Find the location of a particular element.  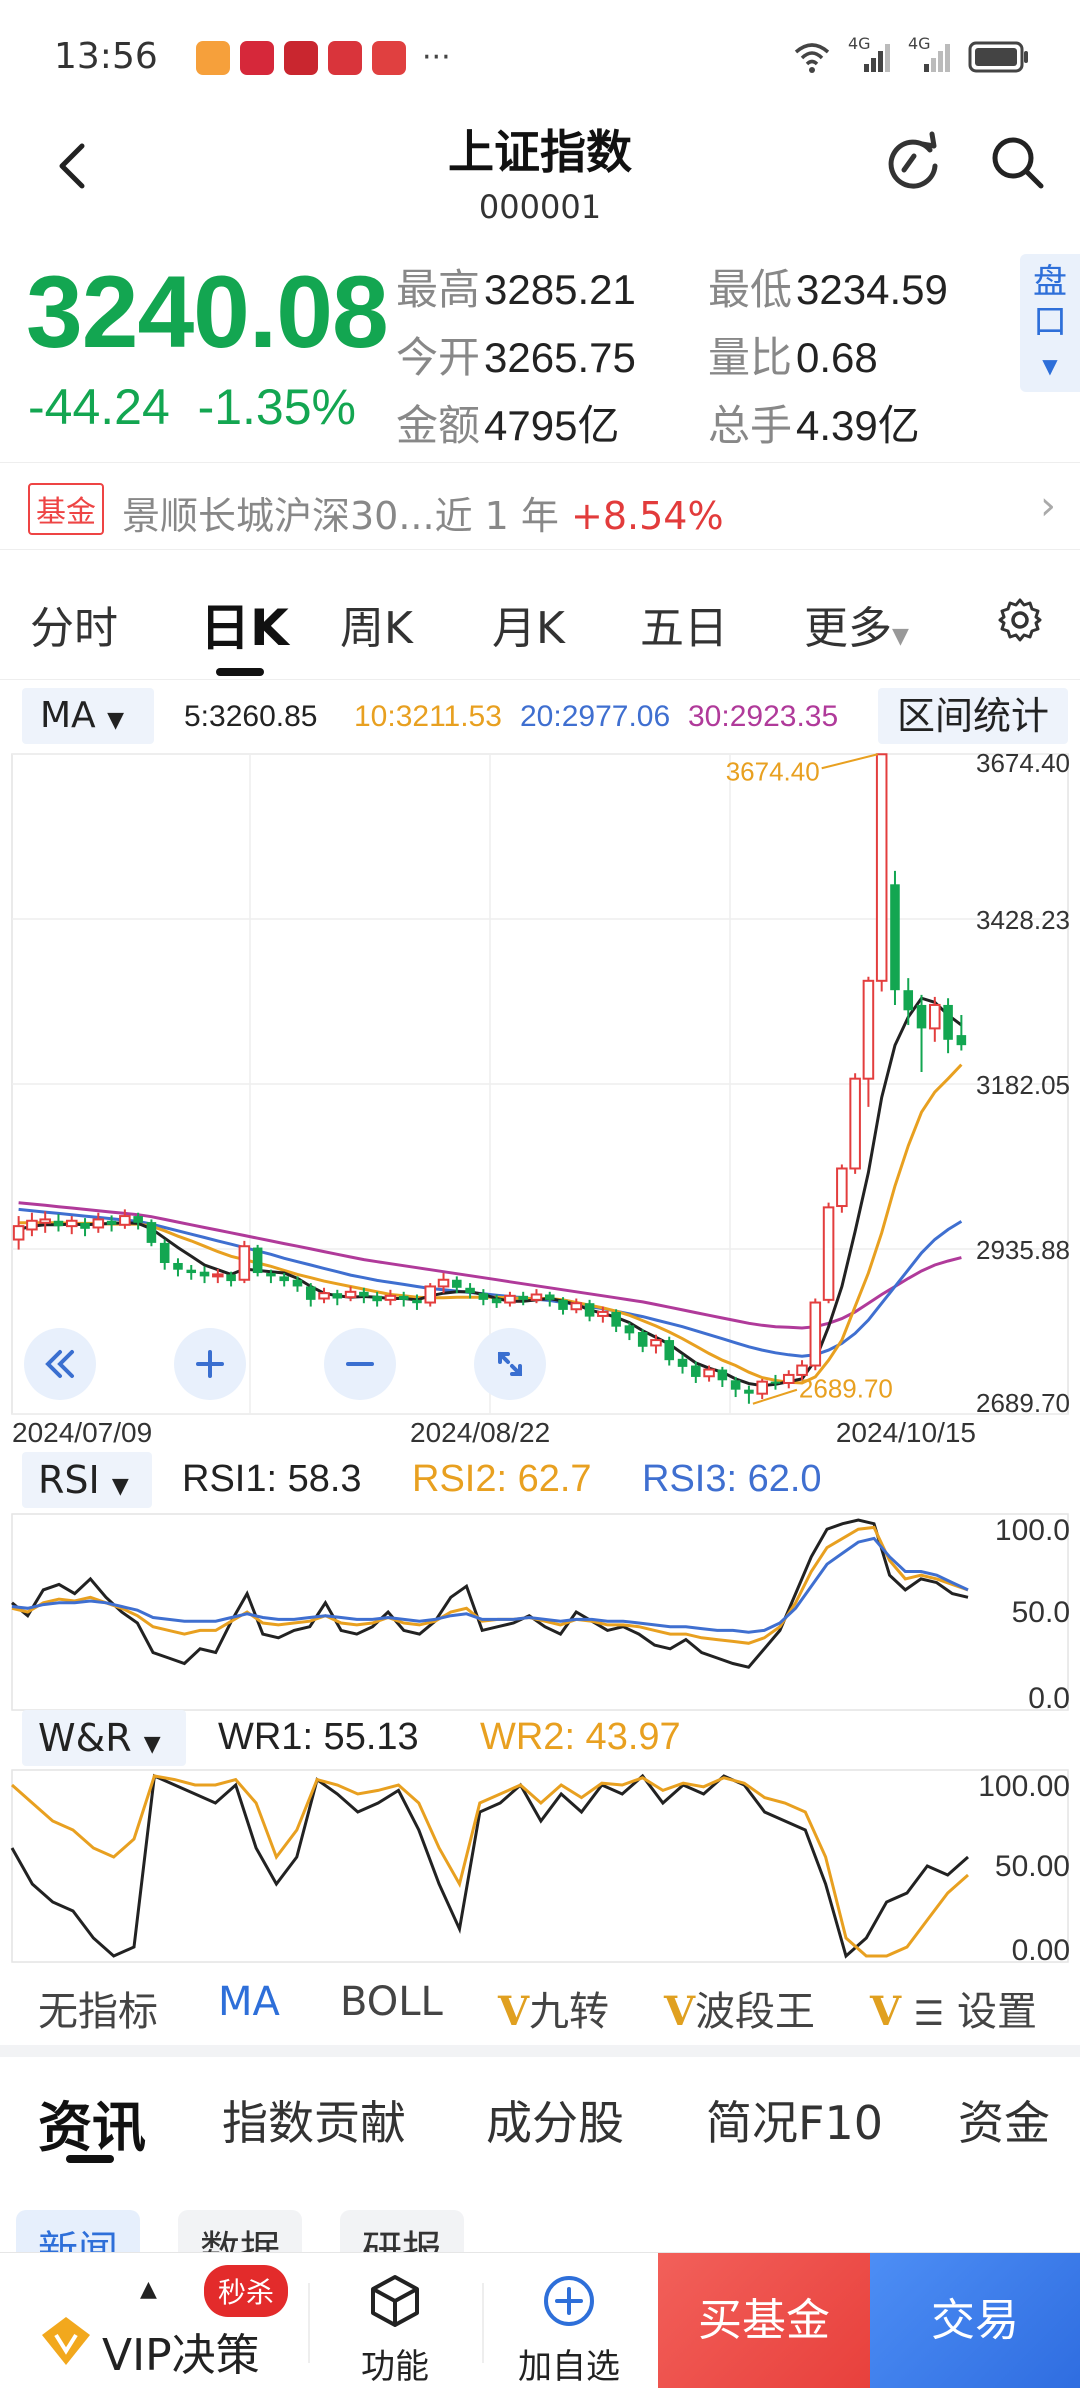

ma5-value: 5:3260.85 is located at coordinates (251, 716).